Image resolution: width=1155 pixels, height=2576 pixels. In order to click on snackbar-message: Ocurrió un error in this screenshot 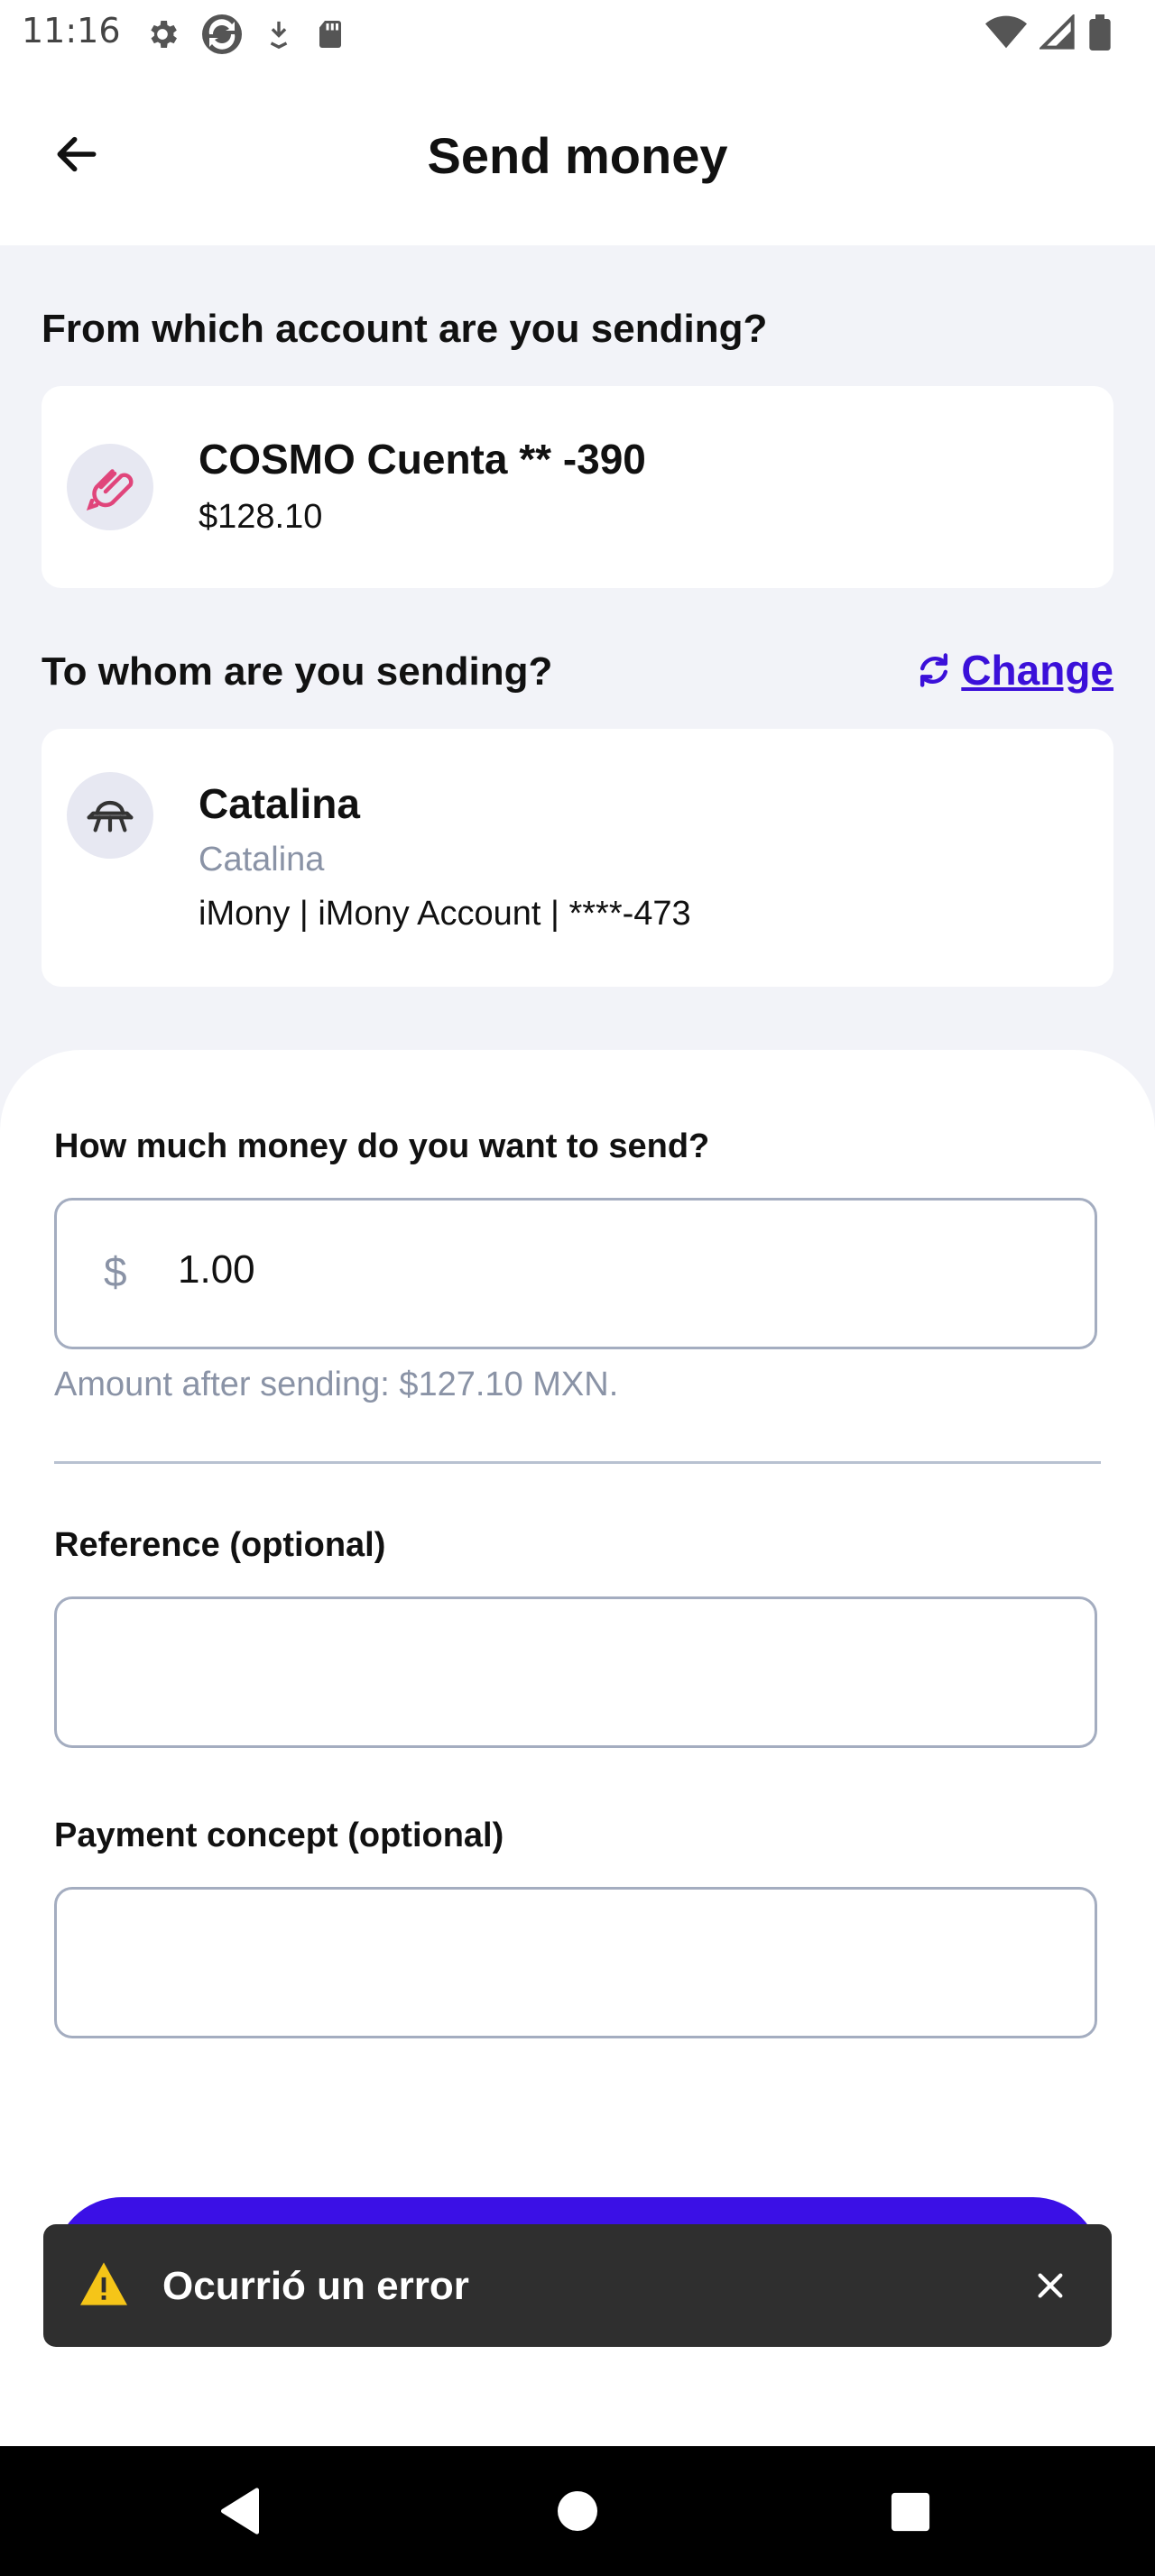, I will do `click(315, 2286)`.